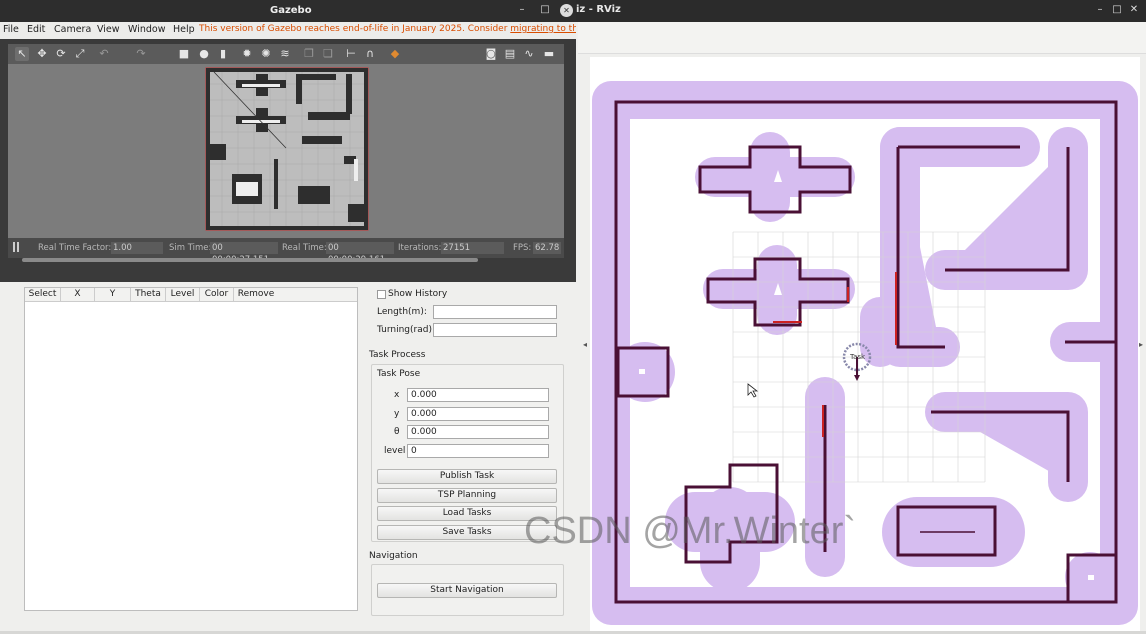 This screenshot has height=634, width=1146. Describe the element at coordinates (472, 248) in the screenshot. I see `iterations-value: 27151` at that location.